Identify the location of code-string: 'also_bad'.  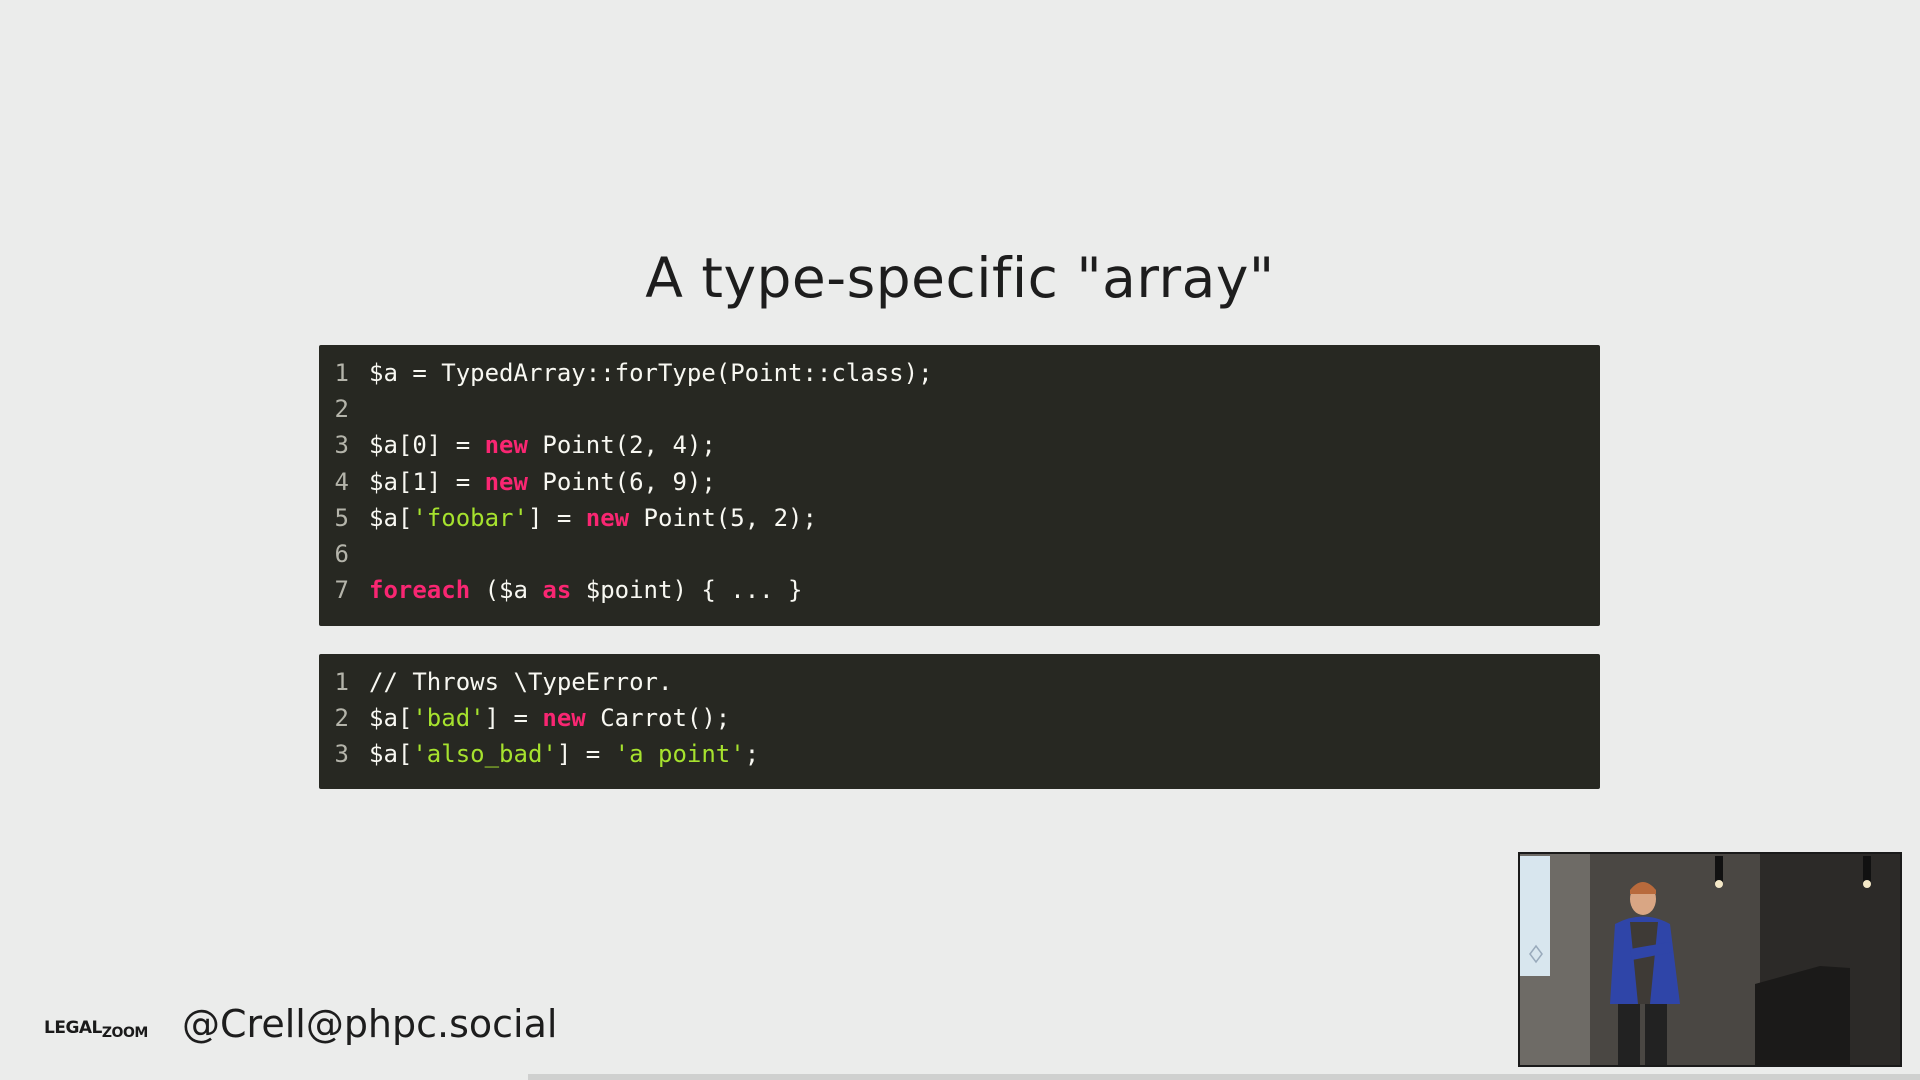
(484, 754).